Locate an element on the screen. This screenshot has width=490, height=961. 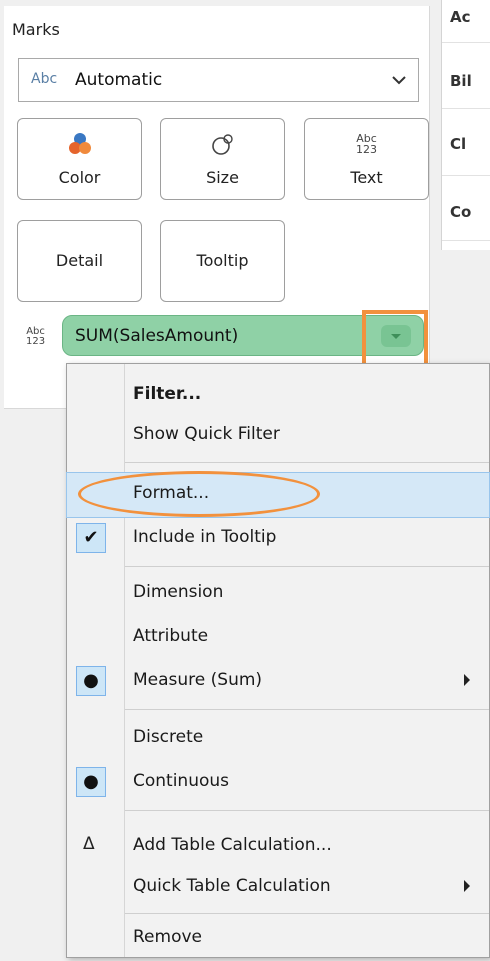
pill-label: SUM(SalesAmount) is located at coordinates (157, 336).